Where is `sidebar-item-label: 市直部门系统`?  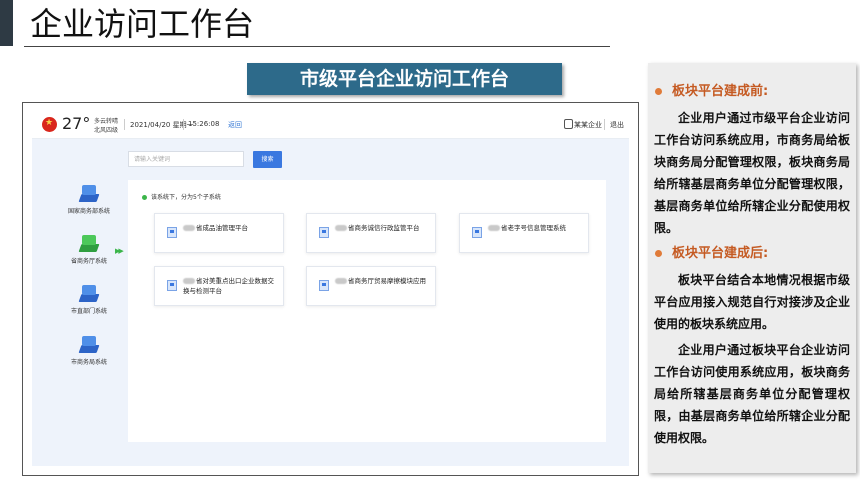 sidebar-item-label: 市直部门系统 is located at coordinates (88, 311).